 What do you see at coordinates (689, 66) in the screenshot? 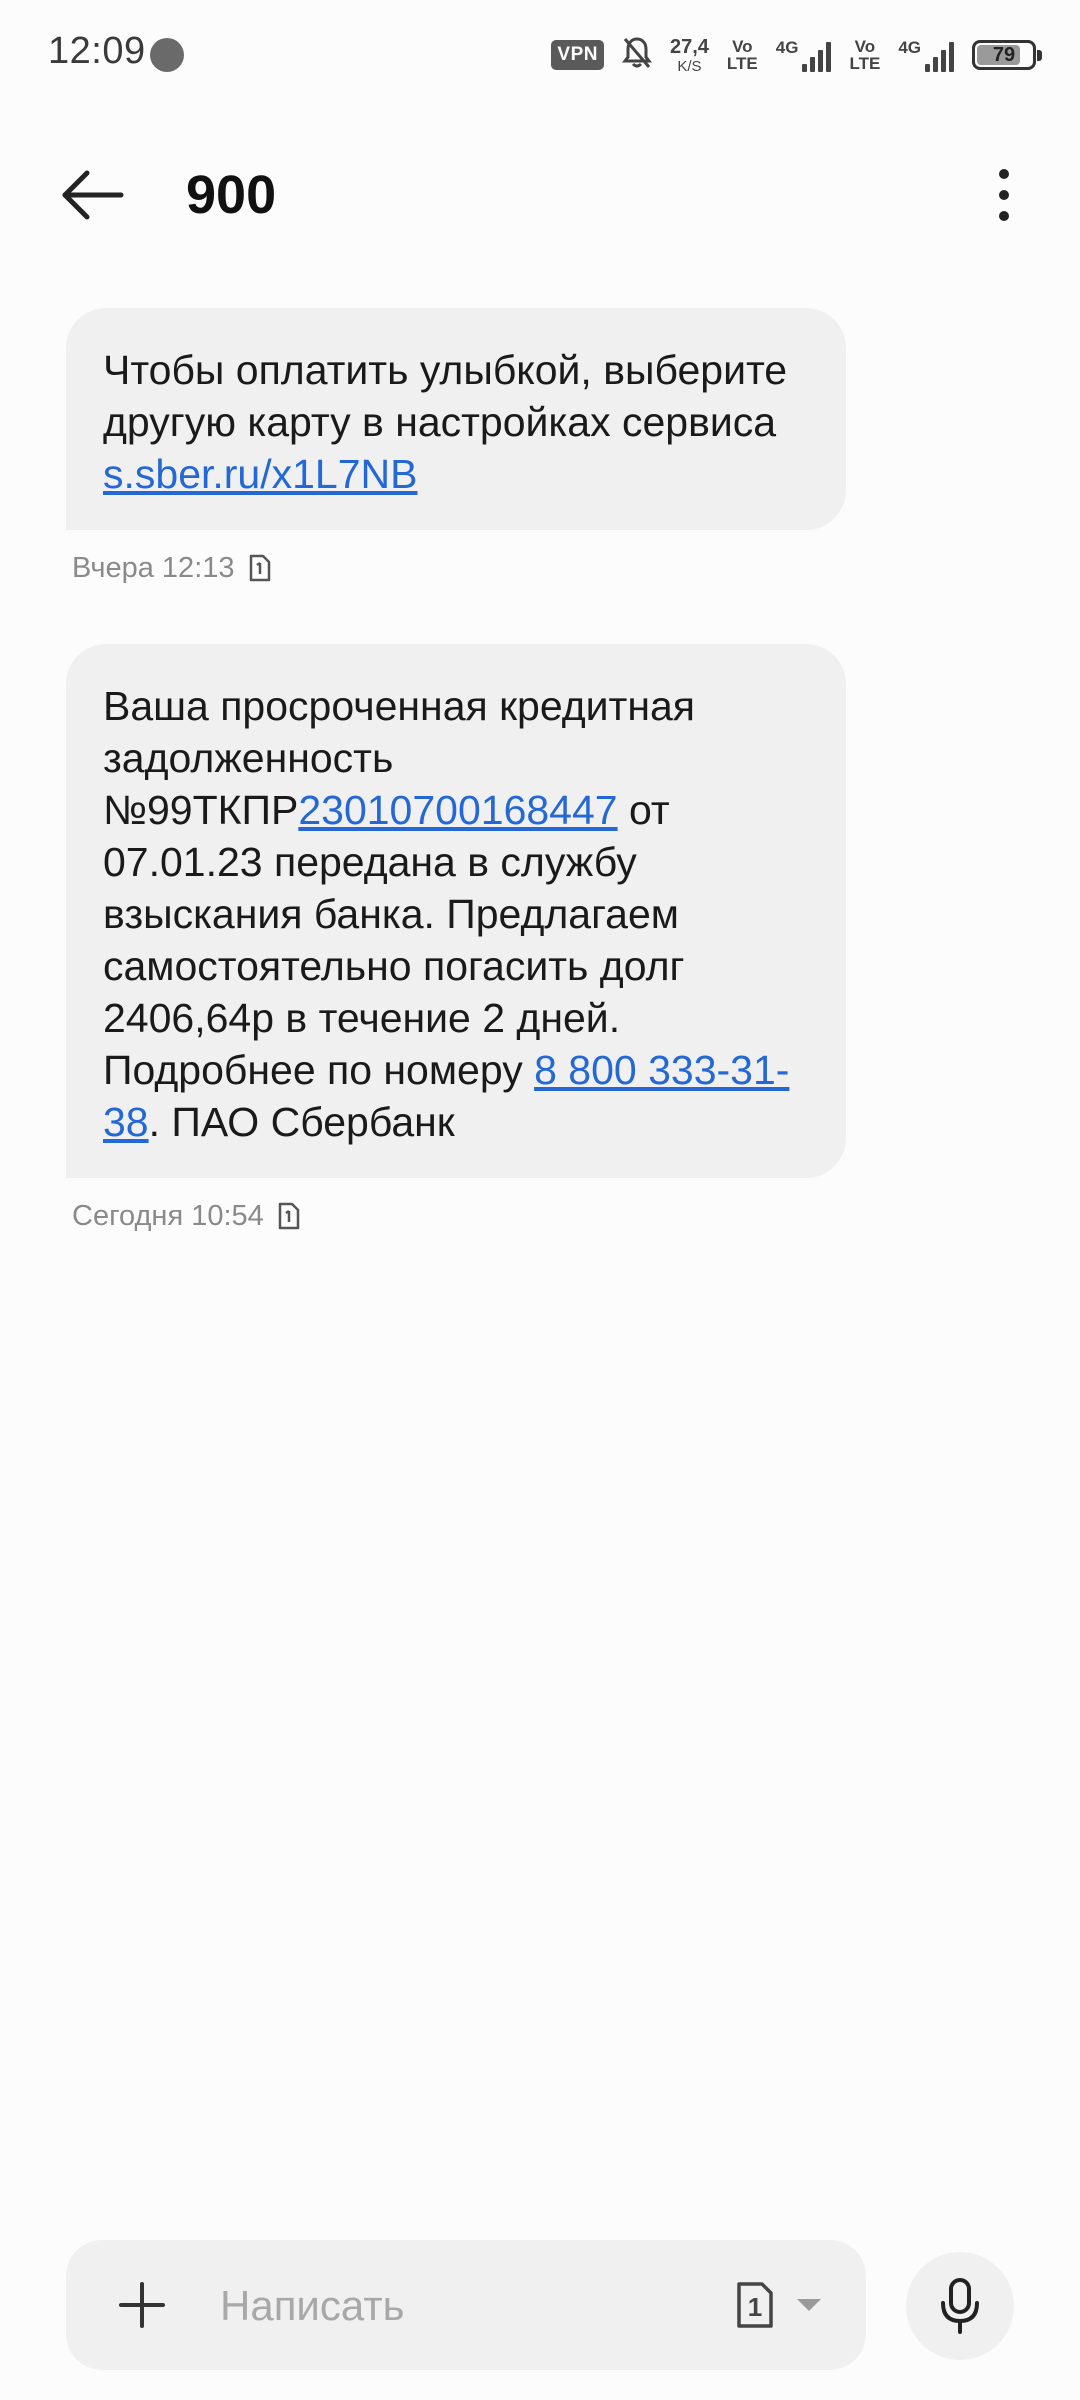
I see `network-speed-unit: K/S` at bounding box center [689, 66].